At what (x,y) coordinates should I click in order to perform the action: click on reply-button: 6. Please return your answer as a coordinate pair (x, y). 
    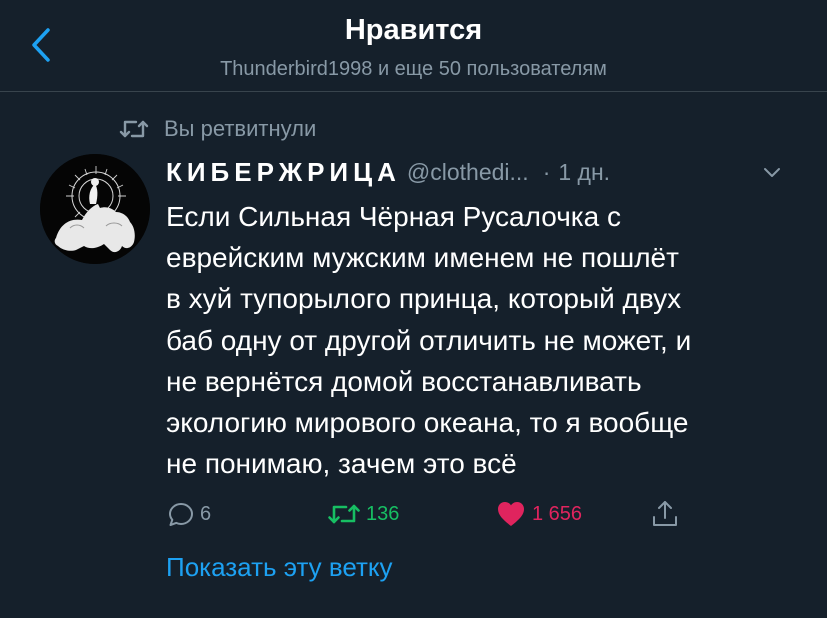
    Looking at the image, I should click on (188, 514).